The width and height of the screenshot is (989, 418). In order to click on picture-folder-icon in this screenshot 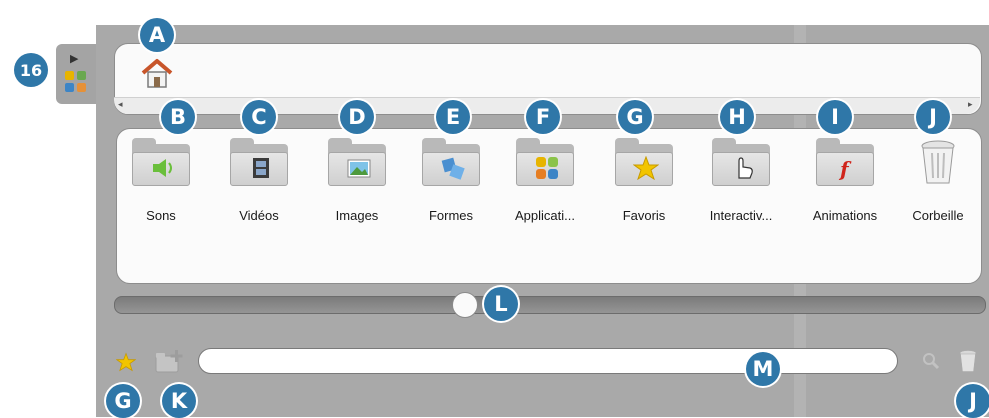, I will do `click(357, 162)`.